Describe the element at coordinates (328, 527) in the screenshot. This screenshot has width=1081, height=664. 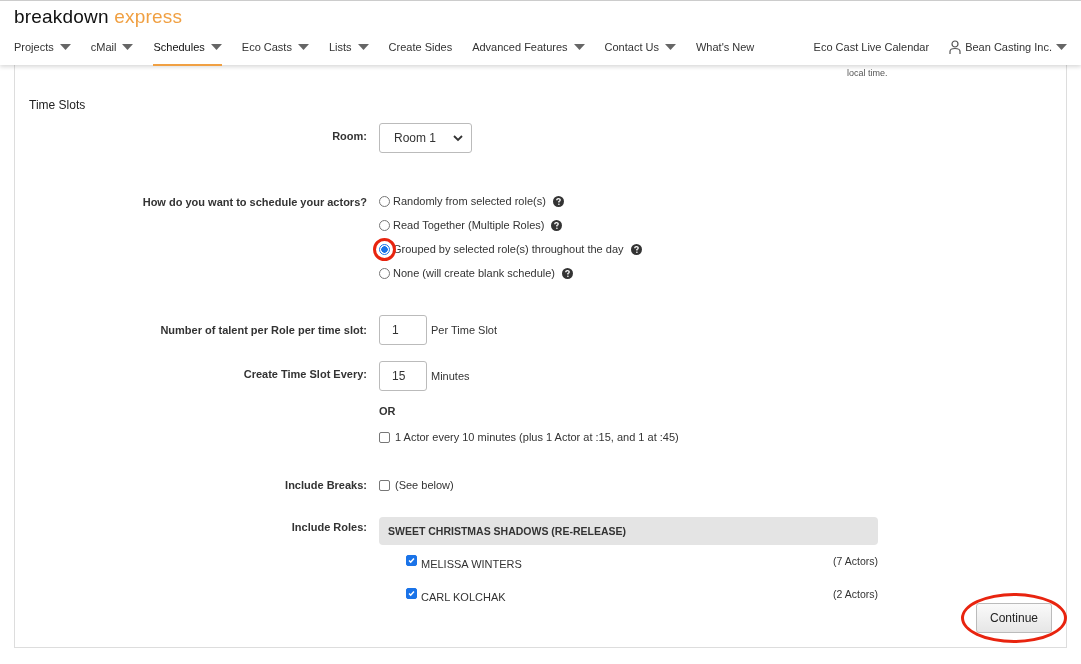
I see `field-label: Include Roles:` at that location.